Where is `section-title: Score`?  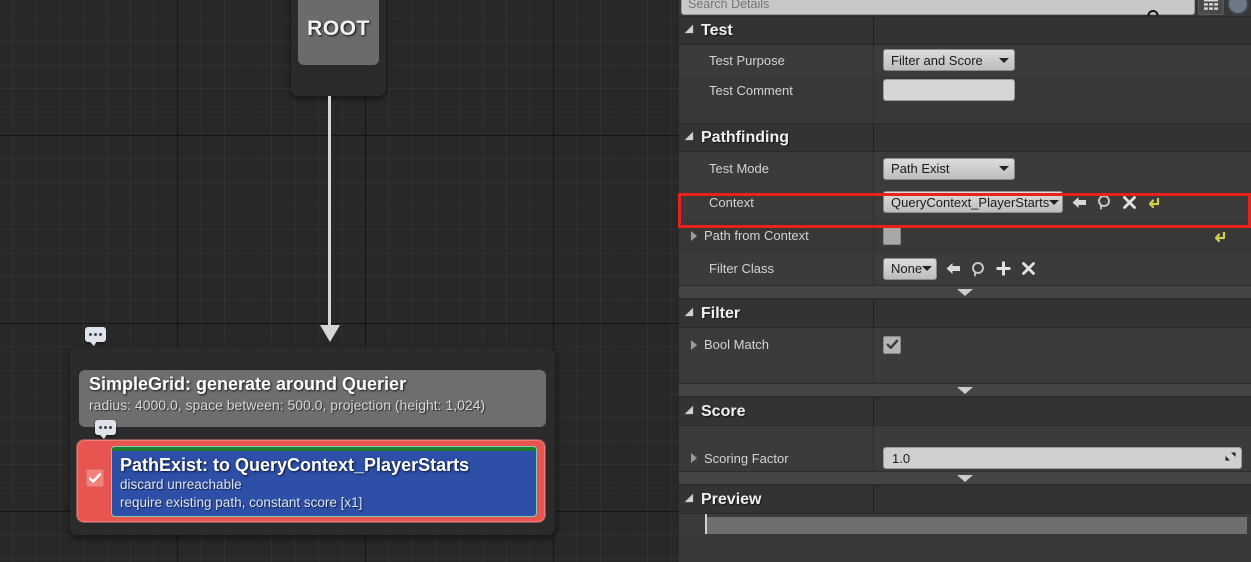
section-title: Score is located at coordinates (723, 411).